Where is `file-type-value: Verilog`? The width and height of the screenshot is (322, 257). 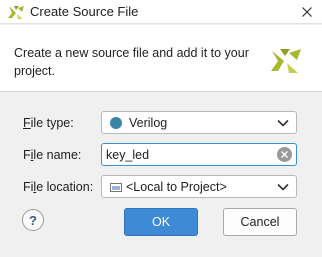 file-type-value: Verilog is located at coordinates (148, 123).